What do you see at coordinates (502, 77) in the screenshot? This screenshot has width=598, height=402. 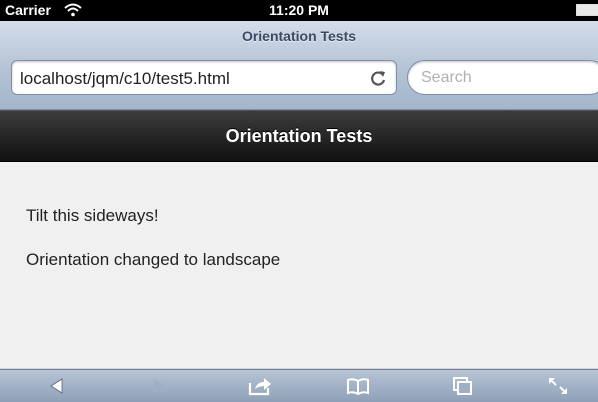 I see `search-field: Search` at bounding box center [502, 77].